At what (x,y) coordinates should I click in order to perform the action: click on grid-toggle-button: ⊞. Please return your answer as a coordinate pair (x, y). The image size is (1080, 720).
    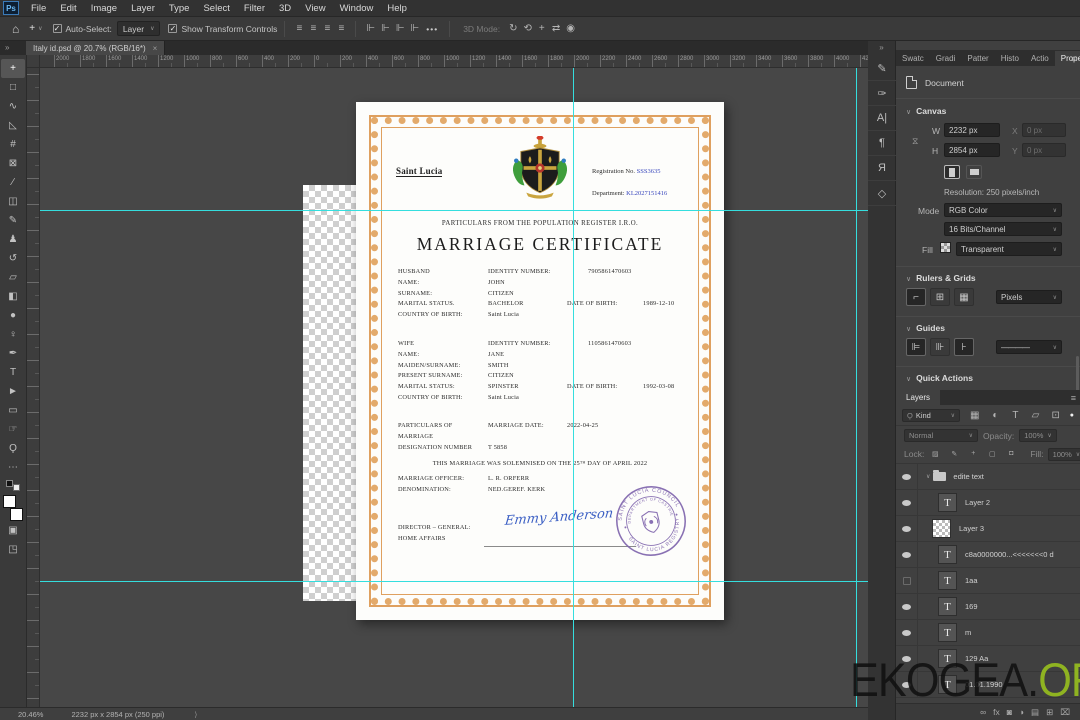
    Looking at the image, I should click on (940, 297).